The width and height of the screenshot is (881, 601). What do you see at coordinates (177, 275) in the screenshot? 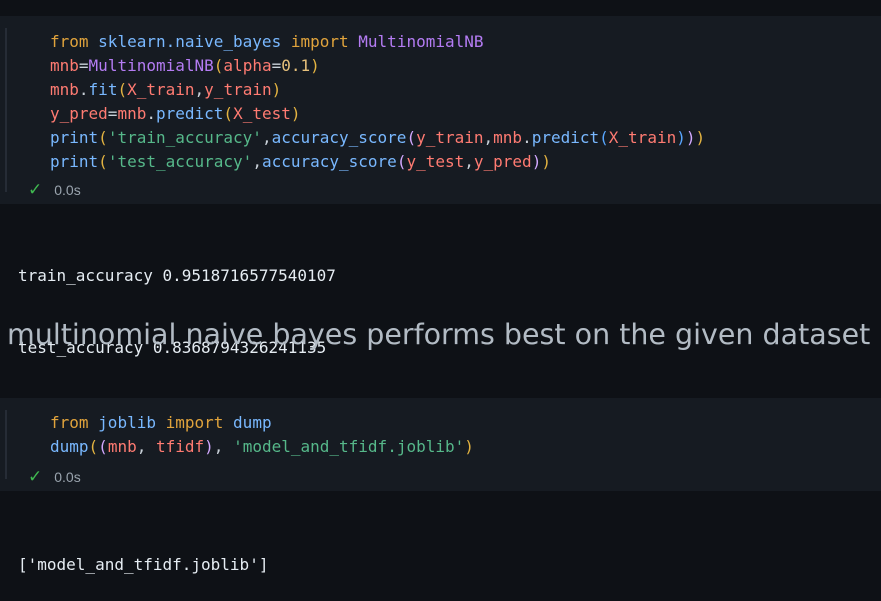
I see `output-line: train_accuracy 0.9518716577540107` at bounding box center [177, 275].